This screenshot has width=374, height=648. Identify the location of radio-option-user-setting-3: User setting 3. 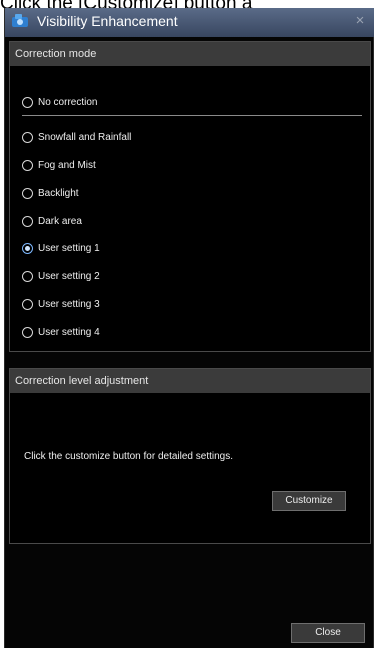
(61, 304).